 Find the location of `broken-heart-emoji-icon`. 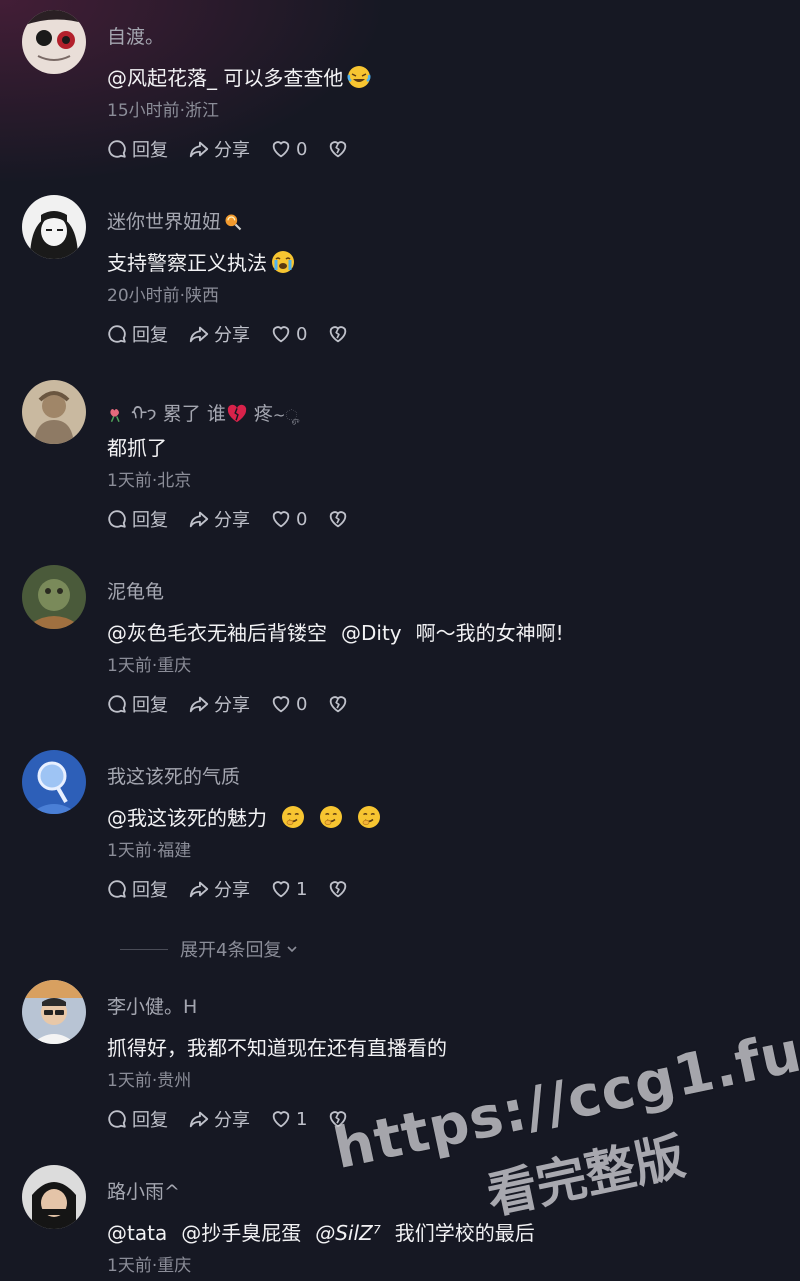

broken-heart-emoji-icon is located at coordinates (237, 413).